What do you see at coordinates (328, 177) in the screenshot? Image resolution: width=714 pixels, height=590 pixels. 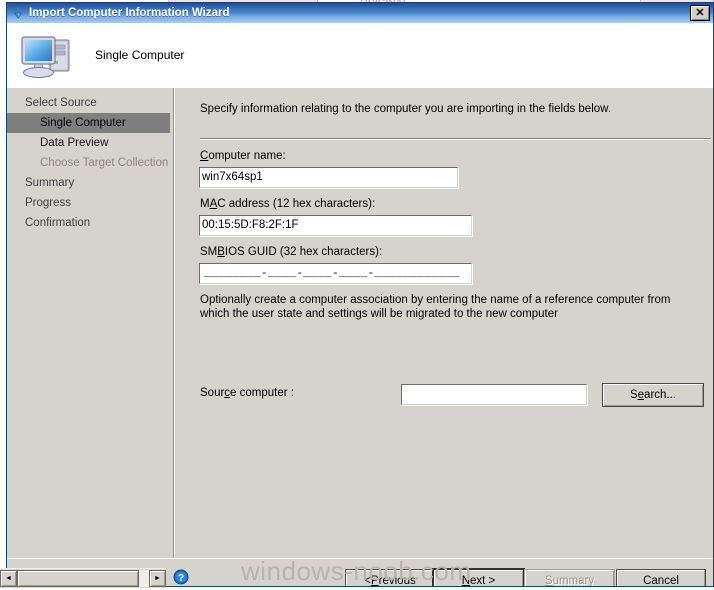 I see `computer-name-input: win7x64sp1` at bounding box center [328, 177].